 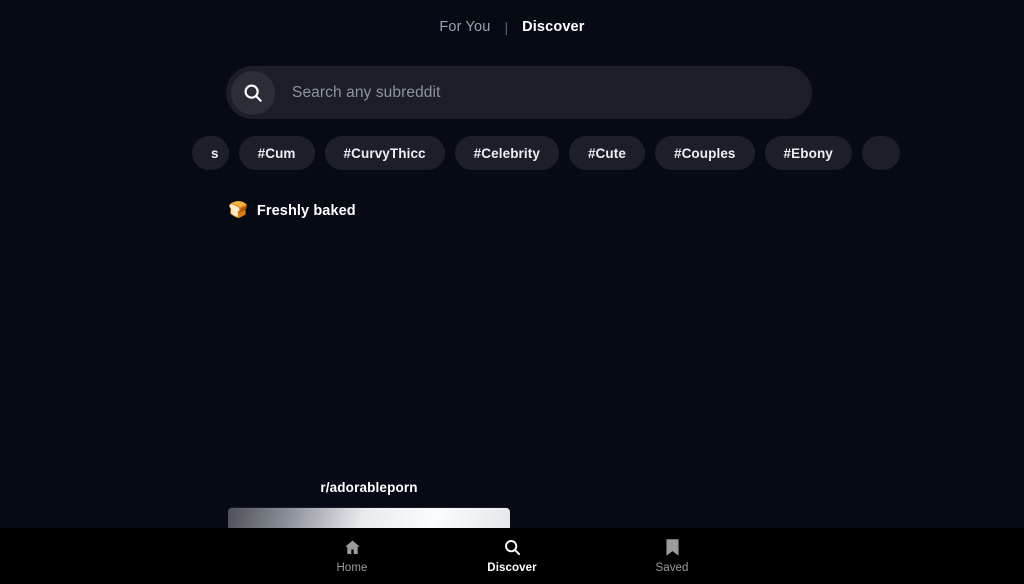 What do you see at coordinates (384, 153) in the screenshot?
I see `chip-curvythicc: #CurvyThicc` at bounding box center [384, 153].